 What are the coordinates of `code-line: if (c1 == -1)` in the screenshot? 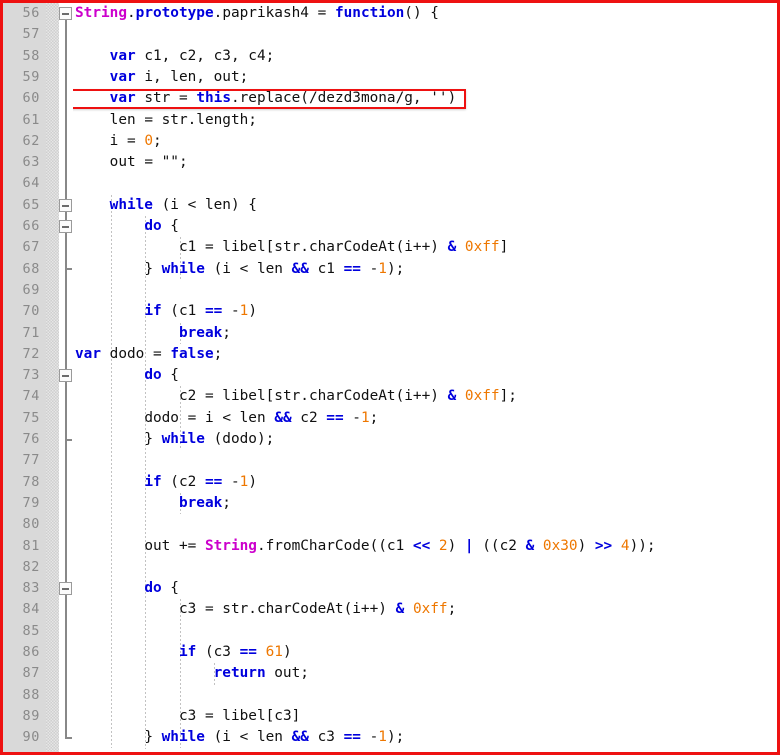 It's located at (425, 311).